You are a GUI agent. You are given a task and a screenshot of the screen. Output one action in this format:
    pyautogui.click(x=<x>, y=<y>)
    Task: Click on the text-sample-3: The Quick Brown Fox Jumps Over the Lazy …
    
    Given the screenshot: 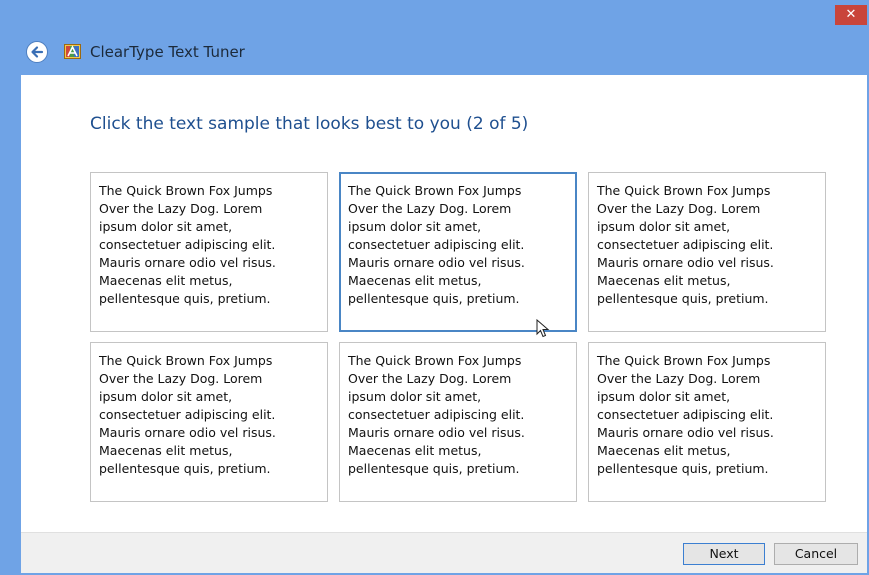 What is the action you would take?
    pyautogui.click(x=707, y=252)
    